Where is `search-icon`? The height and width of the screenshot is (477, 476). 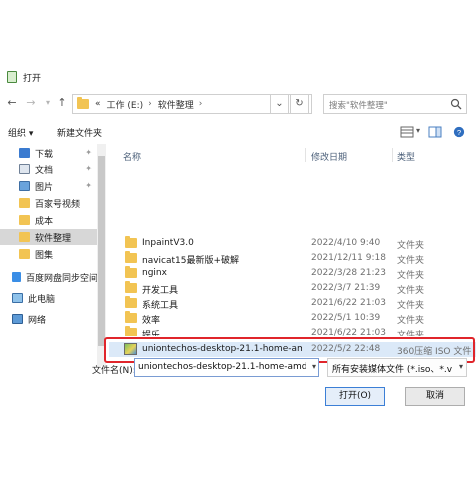 search-icon is located at coordinates (456, 104).